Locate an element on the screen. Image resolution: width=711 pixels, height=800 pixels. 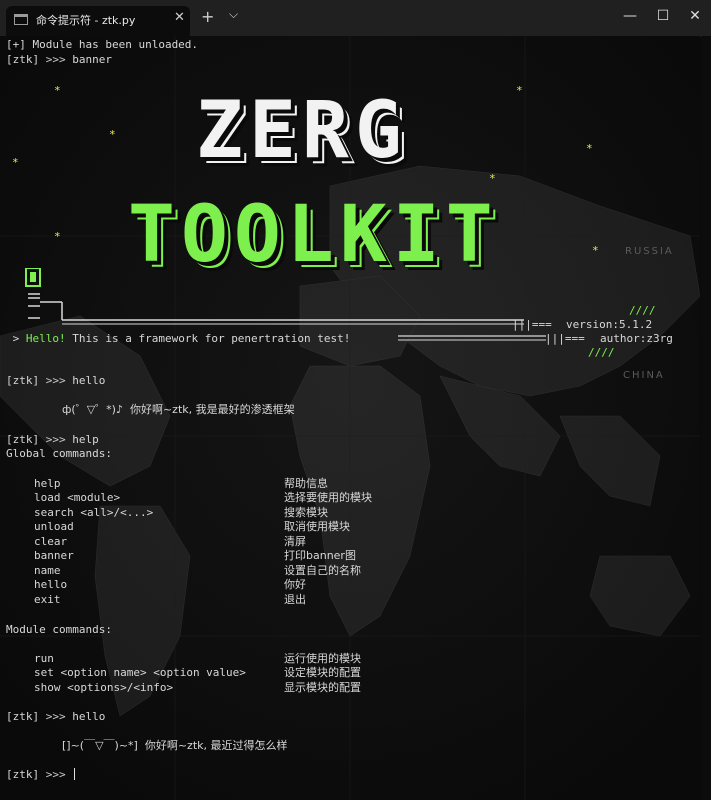
command-name: set <option name> <option value> is located at coordinates (140, 672).